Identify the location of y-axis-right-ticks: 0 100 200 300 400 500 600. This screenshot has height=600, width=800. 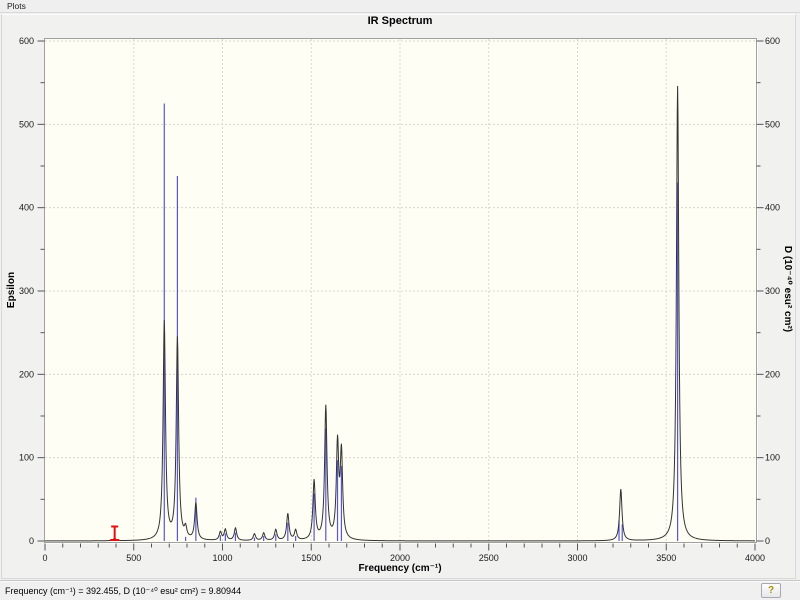
(768, 291).